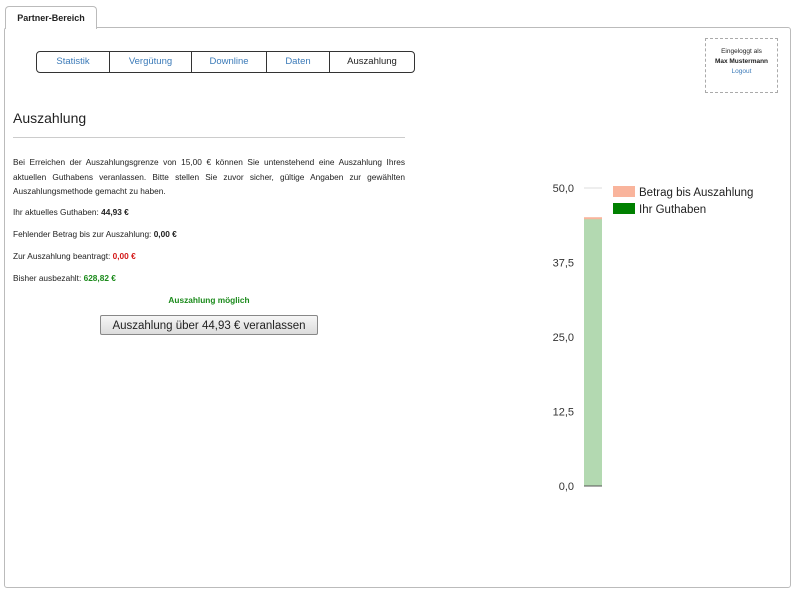 Image resolution: width=794 pixels, height=592 pixels. I want to click on divider, so click(209, 137).